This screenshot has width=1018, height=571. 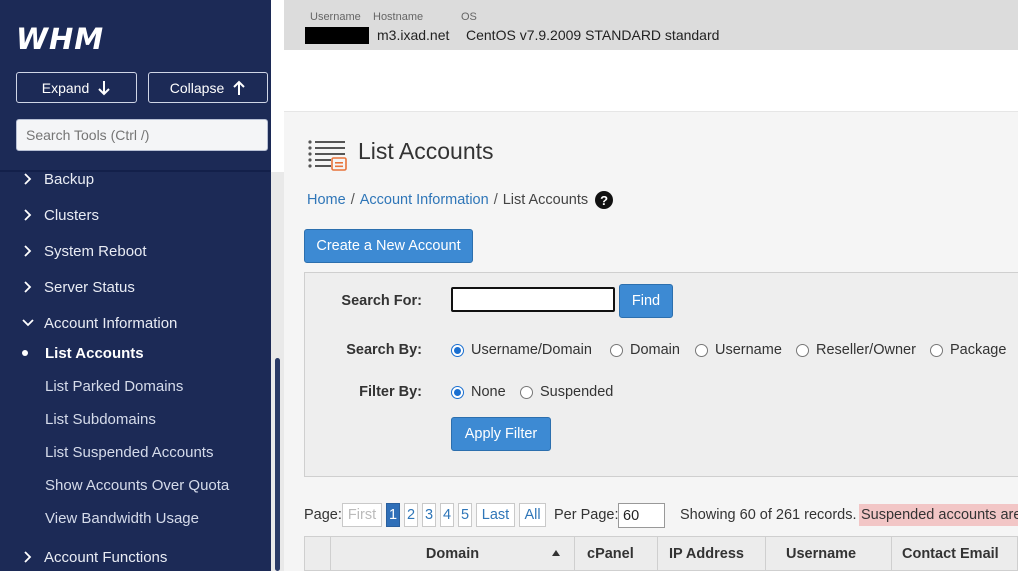 I want to click on apply-filter-button: Apply Filter, so click(x=501, y=434).